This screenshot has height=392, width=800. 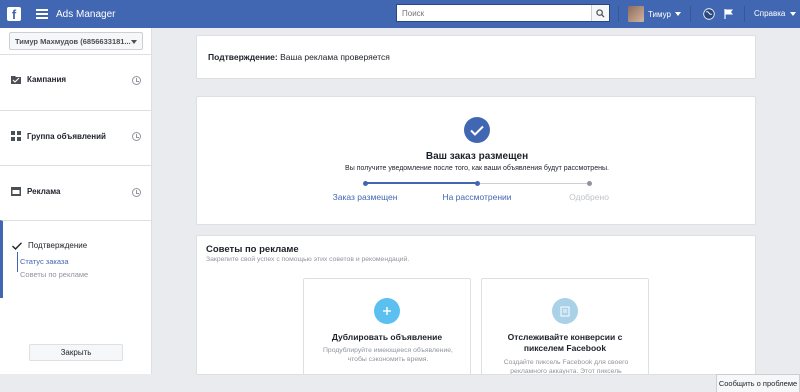 I want to click on tip-card-title: Дублировать объявление, so click(x=387, y=337).